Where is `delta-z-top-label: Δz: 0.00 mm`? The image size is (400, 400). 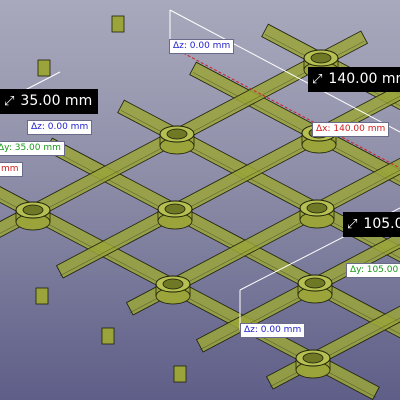
delta-z-top-label: Δz: 0.00 mm is located at coordinates (202, 46).